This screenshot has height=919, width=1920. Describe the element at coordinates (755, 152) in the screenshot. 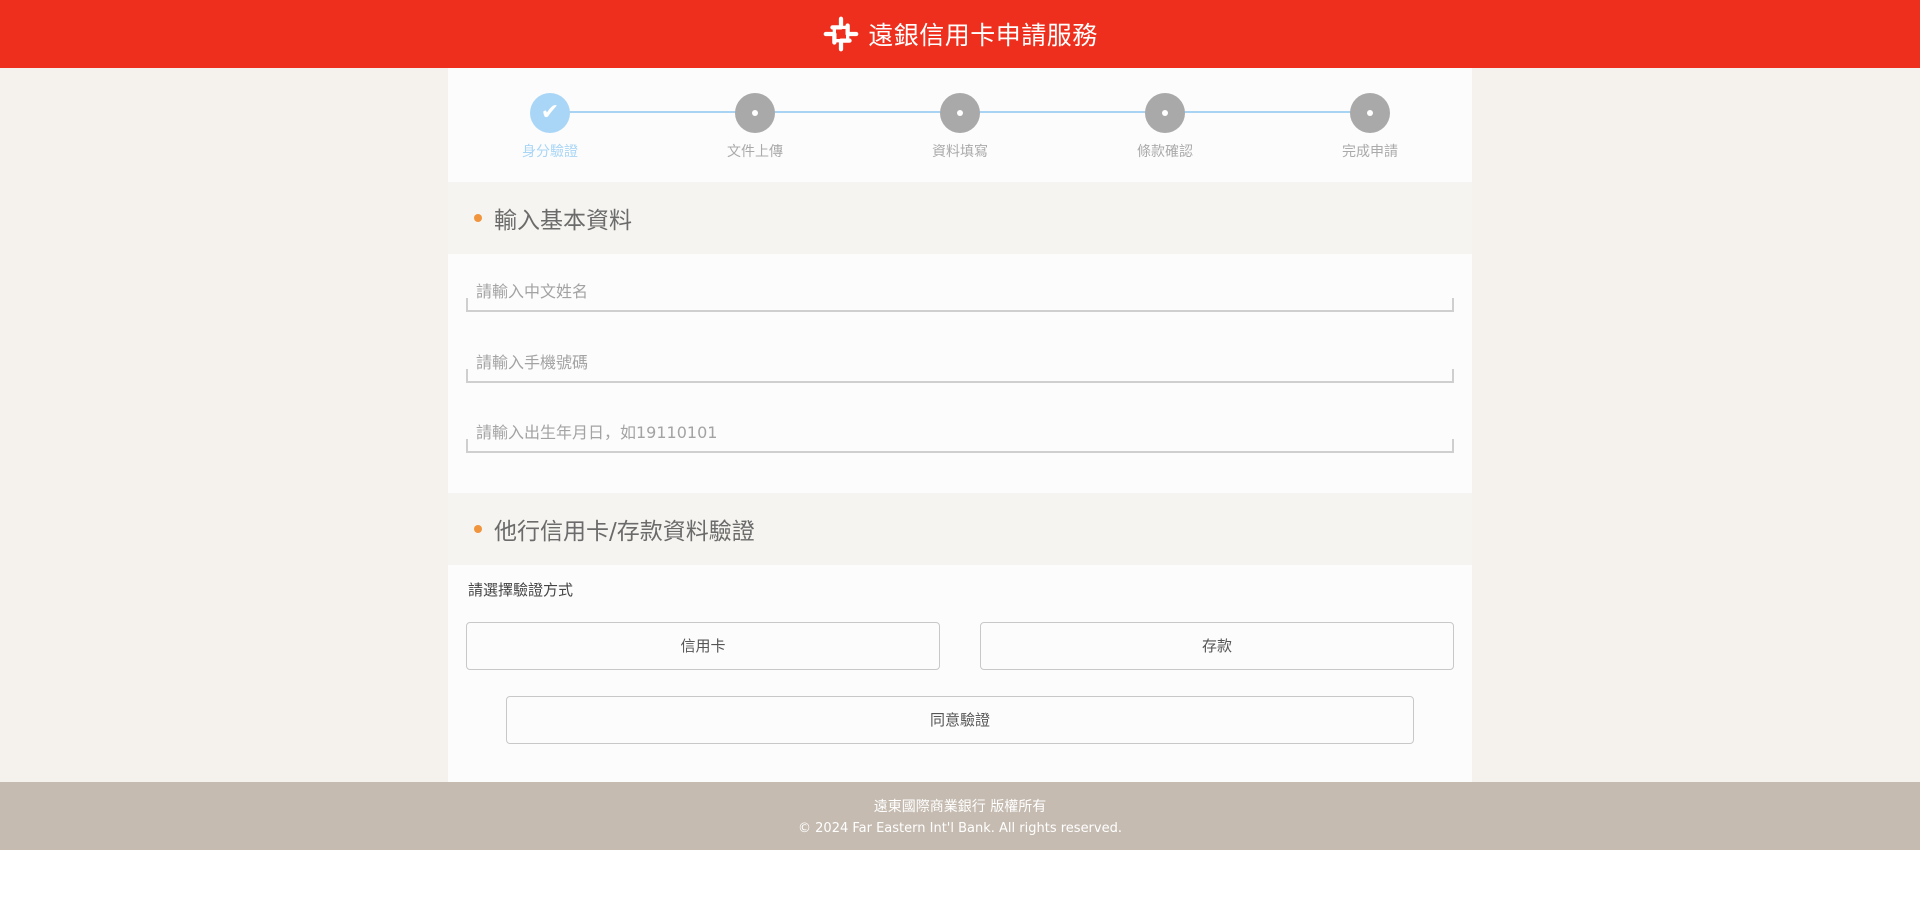

I see `step-label: 文件上傳` at that location.